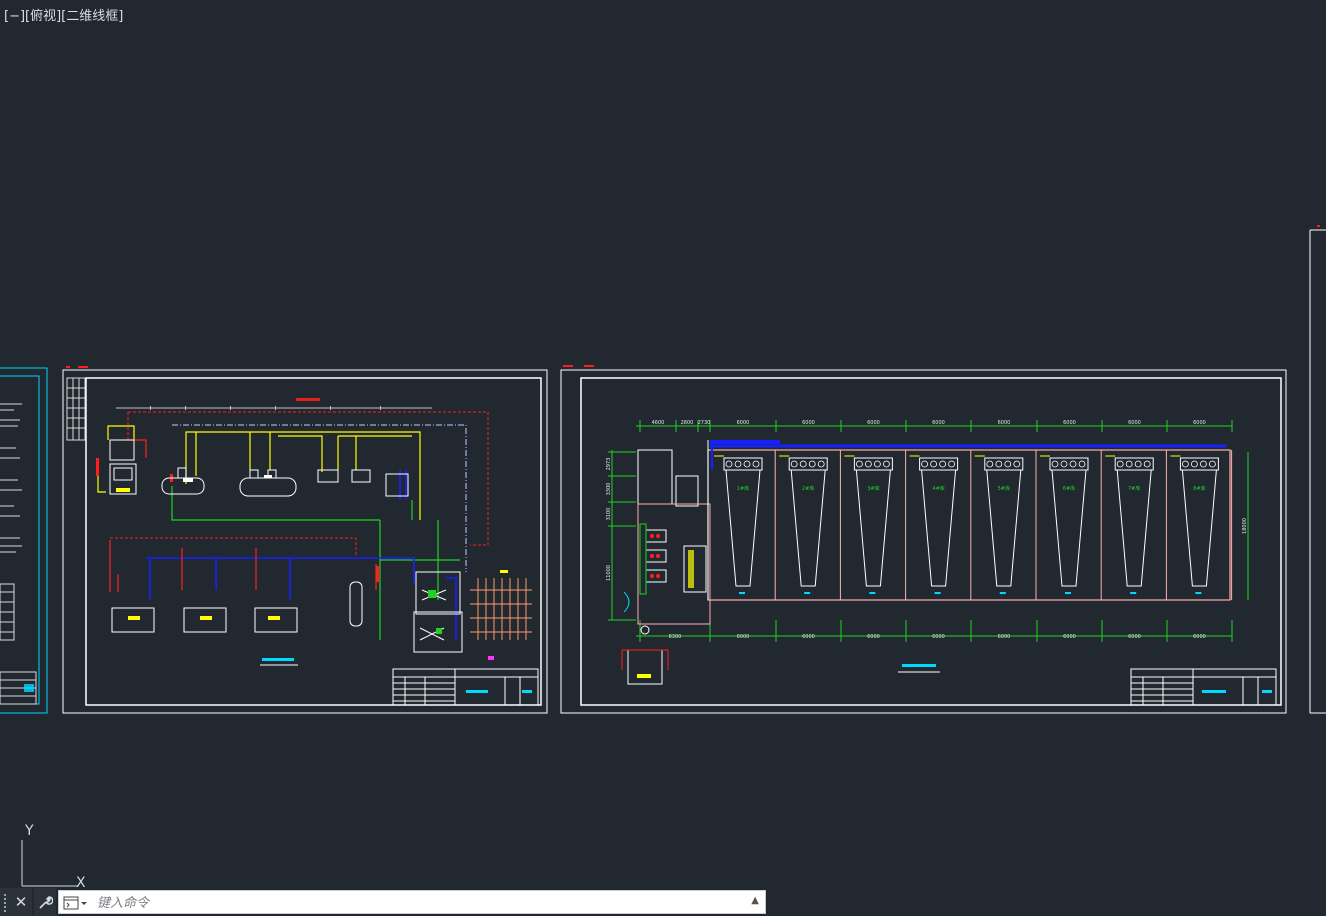 This screenshot has height=916, width=1326. What do you see at coordinates (24, 540) in the screenshot?
I see `left-partial-sheet` at bounding box center [24, 540].